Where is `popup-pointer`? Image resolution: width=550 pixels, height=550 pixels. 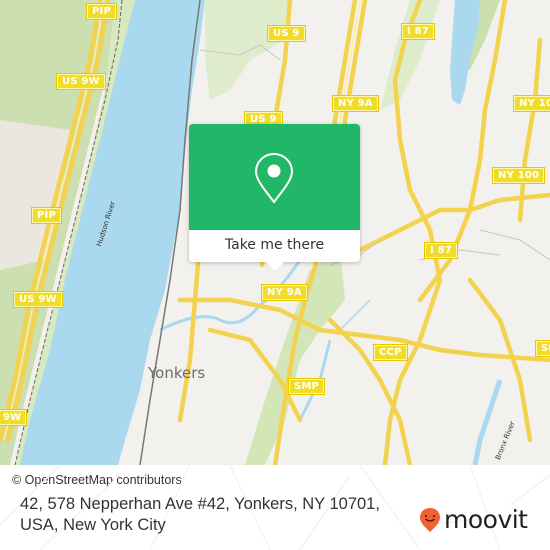 popup-pointer is located at coordinates (275, 266).